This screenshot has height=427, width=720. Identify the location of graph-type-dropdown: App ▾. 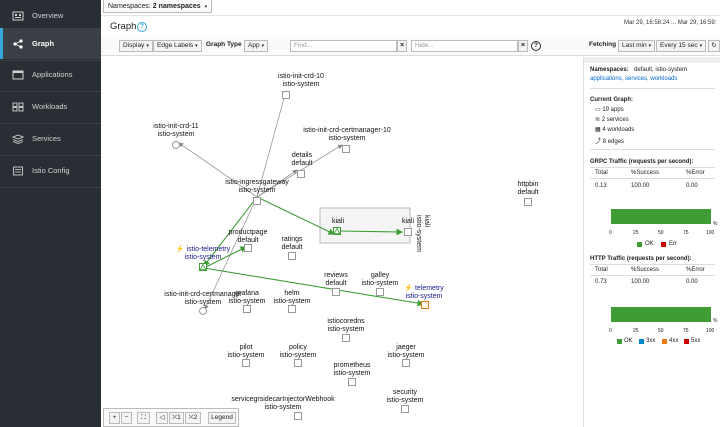
(256, 46).